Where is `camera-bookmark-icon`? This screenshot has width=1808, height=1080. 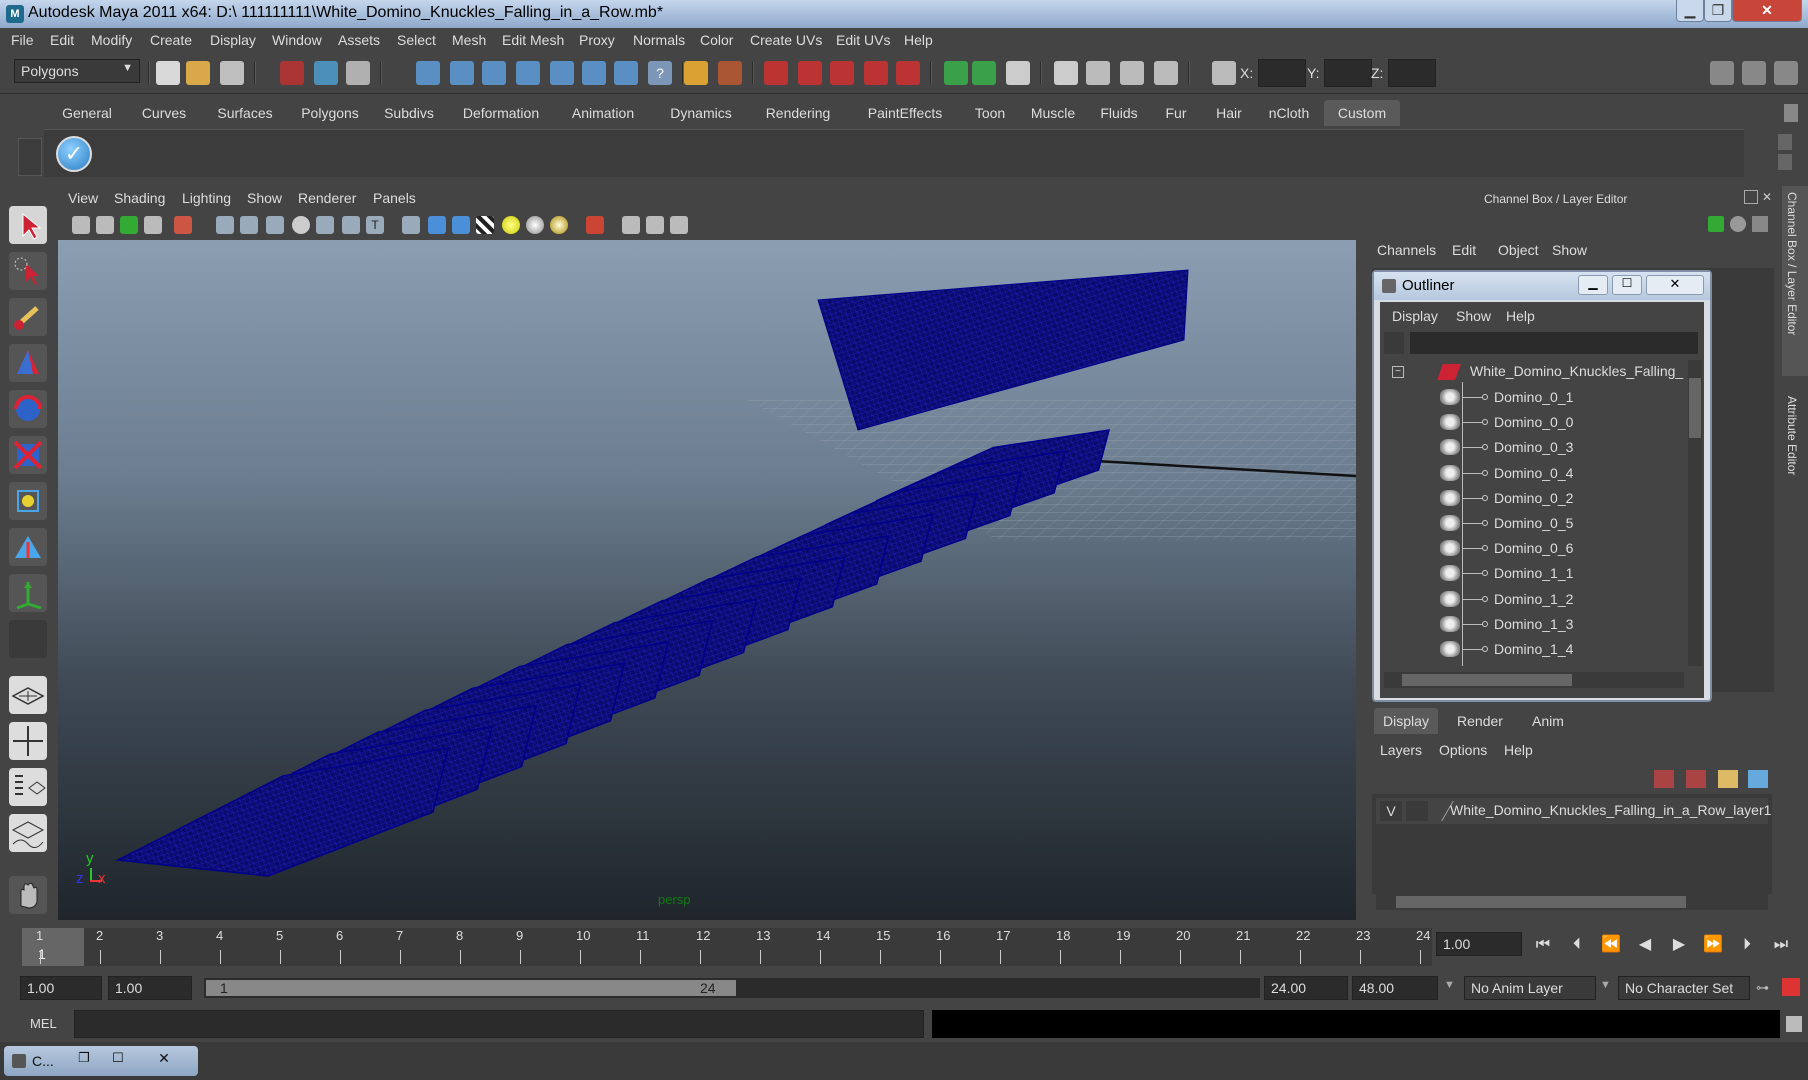 camera-bookmark-icon is located at coordinates (105, 225).